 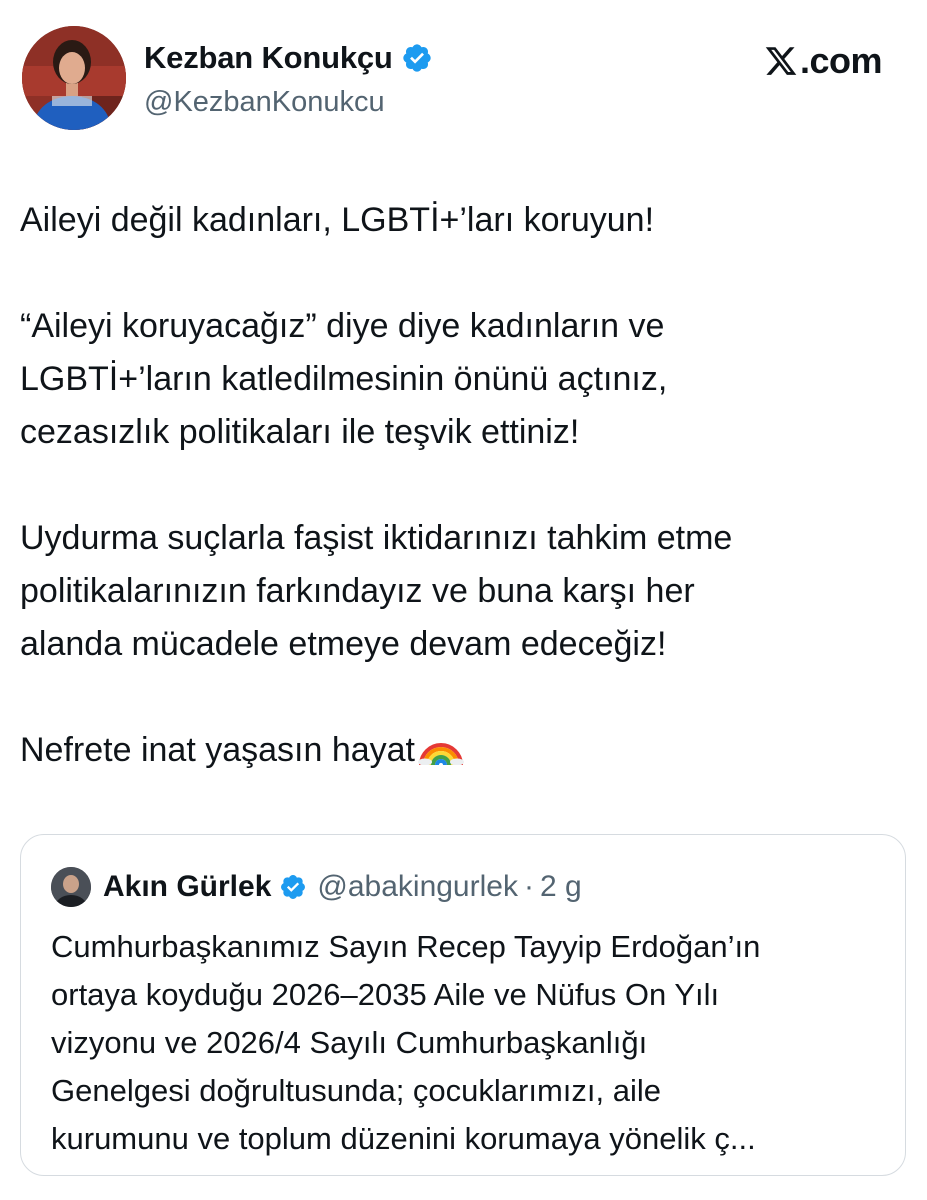 What do you see at coordinates (268, 58) in the screenshot?
I see `author-name: Kezban Konukçu` at bounding box center [268, 58].